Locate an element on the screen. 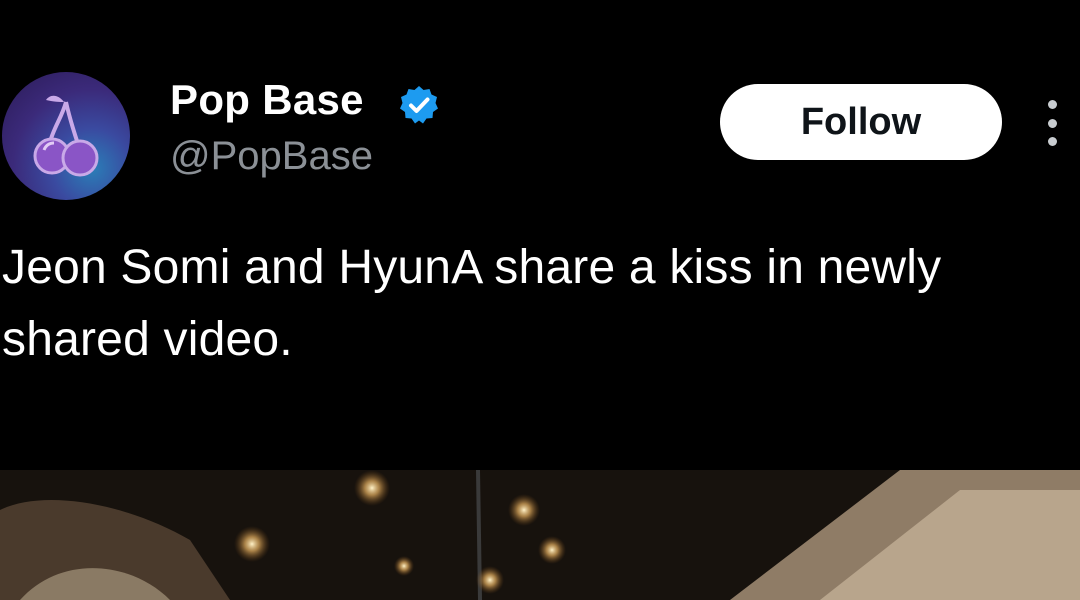  avatar is located at coordinates (66, 136).